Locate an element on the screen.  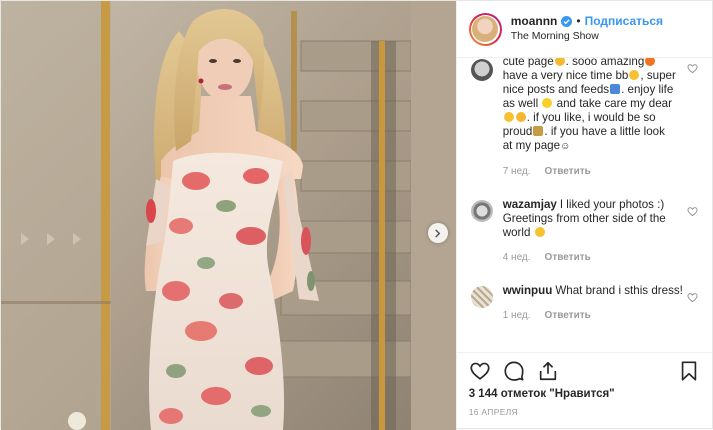
header-line: moannn • Подписаться is located at coordinates (587, 21).